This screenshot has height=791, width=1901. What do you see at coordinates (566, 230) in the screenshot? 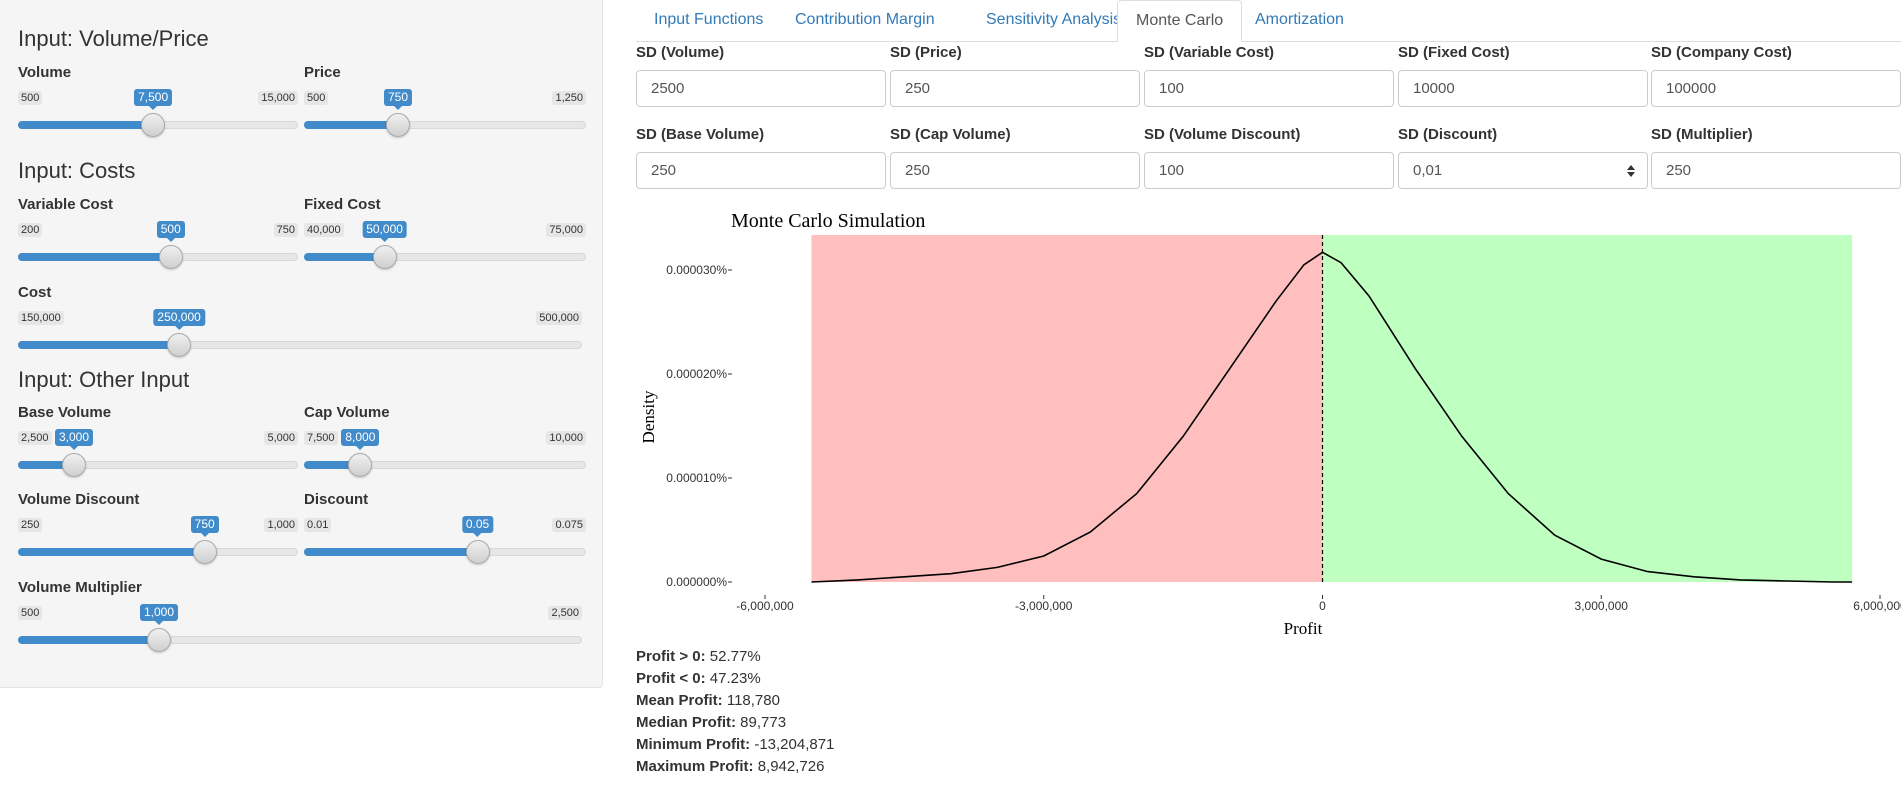
I see `slider-max-label: 75,000` at bounding box center [566, 230].